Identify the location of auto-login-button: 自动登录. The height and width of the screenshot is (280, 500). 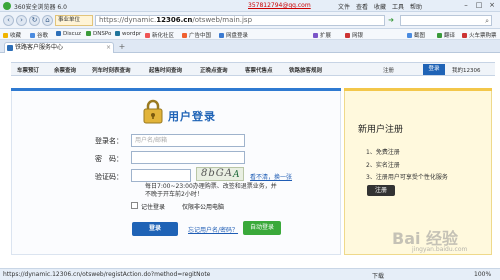
(262, 228).